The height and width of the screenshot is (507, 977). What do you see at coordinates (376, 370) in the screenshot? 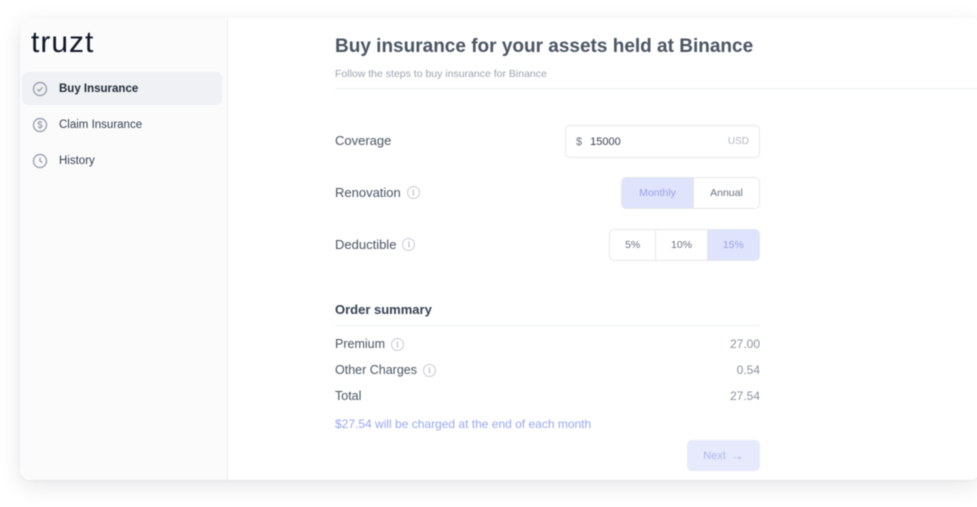
I see `other-charges-label-text: Other Charges` at bounding box center [376, 370].